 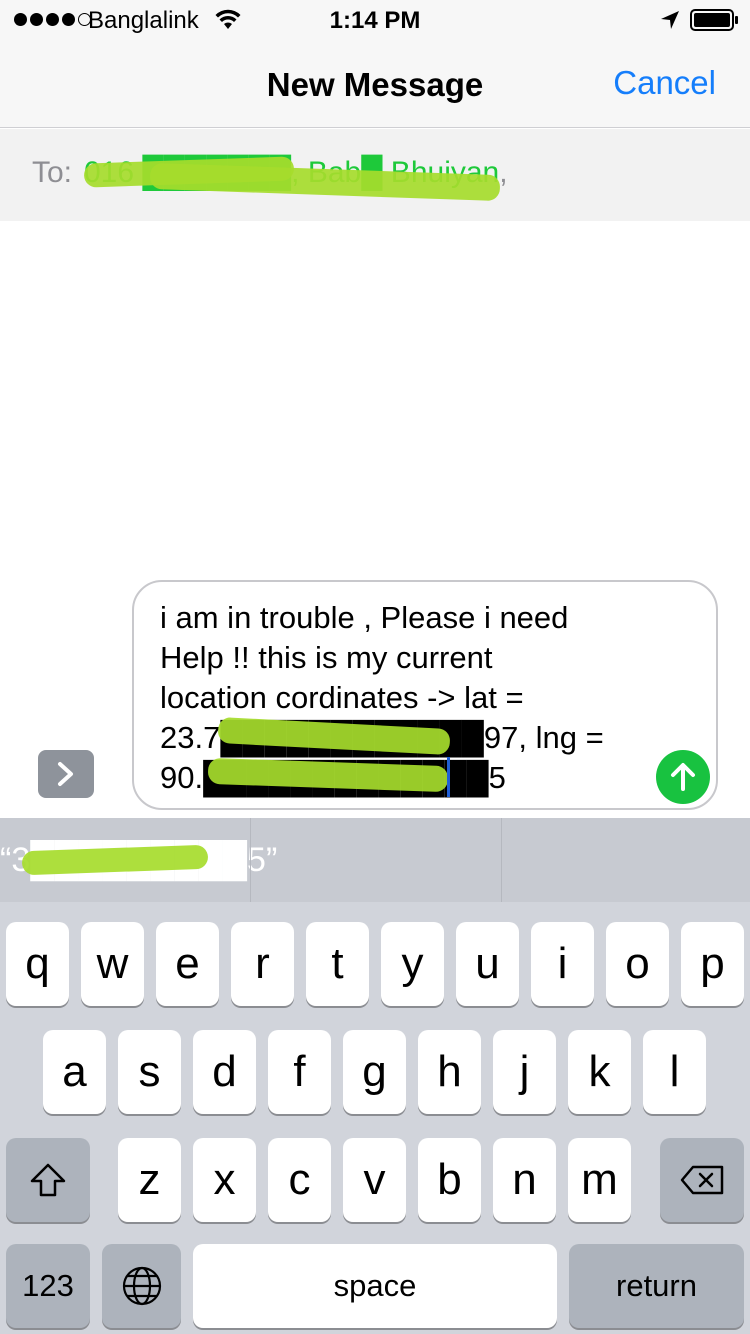 I want to click on key-q: q, so click(x=37, y=964).